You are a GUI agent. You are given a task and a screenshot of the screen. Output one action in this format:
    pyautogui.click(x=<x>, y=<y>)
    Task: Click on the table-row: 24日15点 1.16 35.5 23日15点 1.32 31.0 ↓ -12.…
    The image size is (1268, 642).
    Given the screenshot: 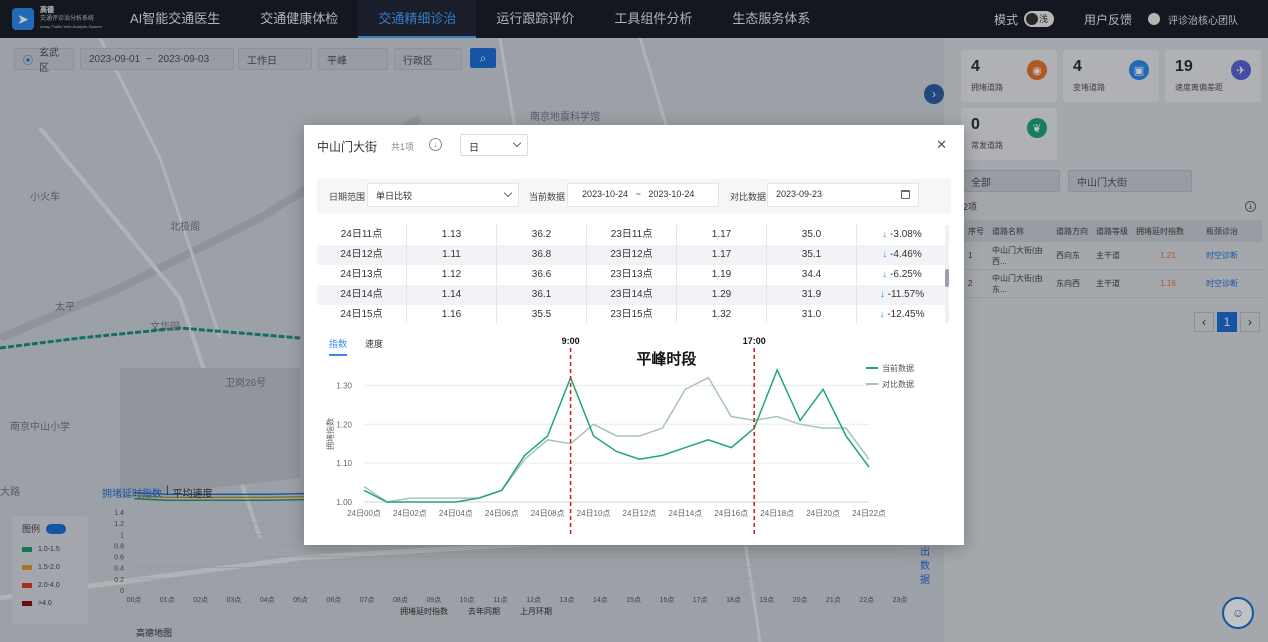 What is the action you would take?
    pyautogui.click(x=632, y=314)
    